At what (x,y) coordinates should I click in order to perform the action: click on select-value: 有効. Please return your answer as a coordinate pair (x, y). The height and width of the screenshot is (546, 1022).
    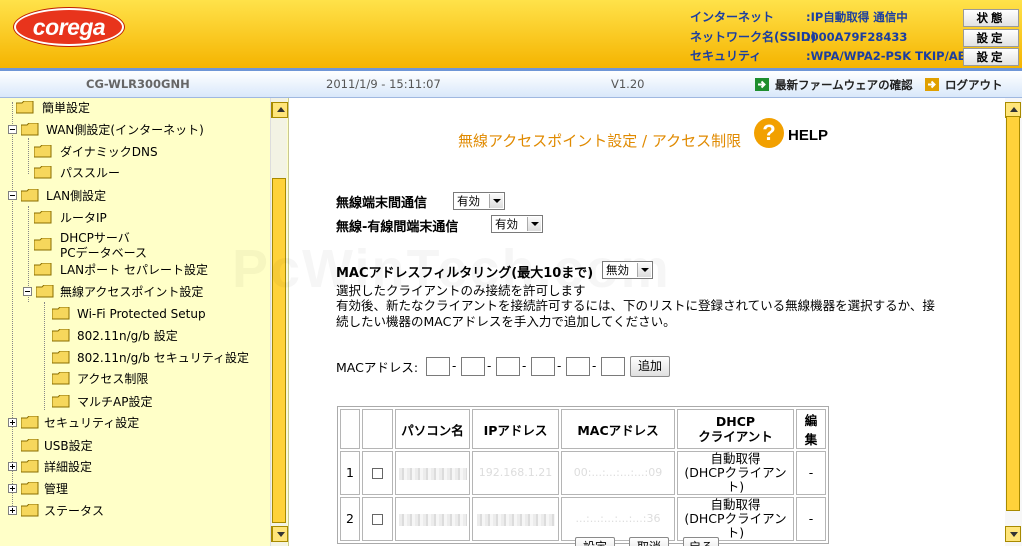
    Looking at the image, I should click on (506, 224).